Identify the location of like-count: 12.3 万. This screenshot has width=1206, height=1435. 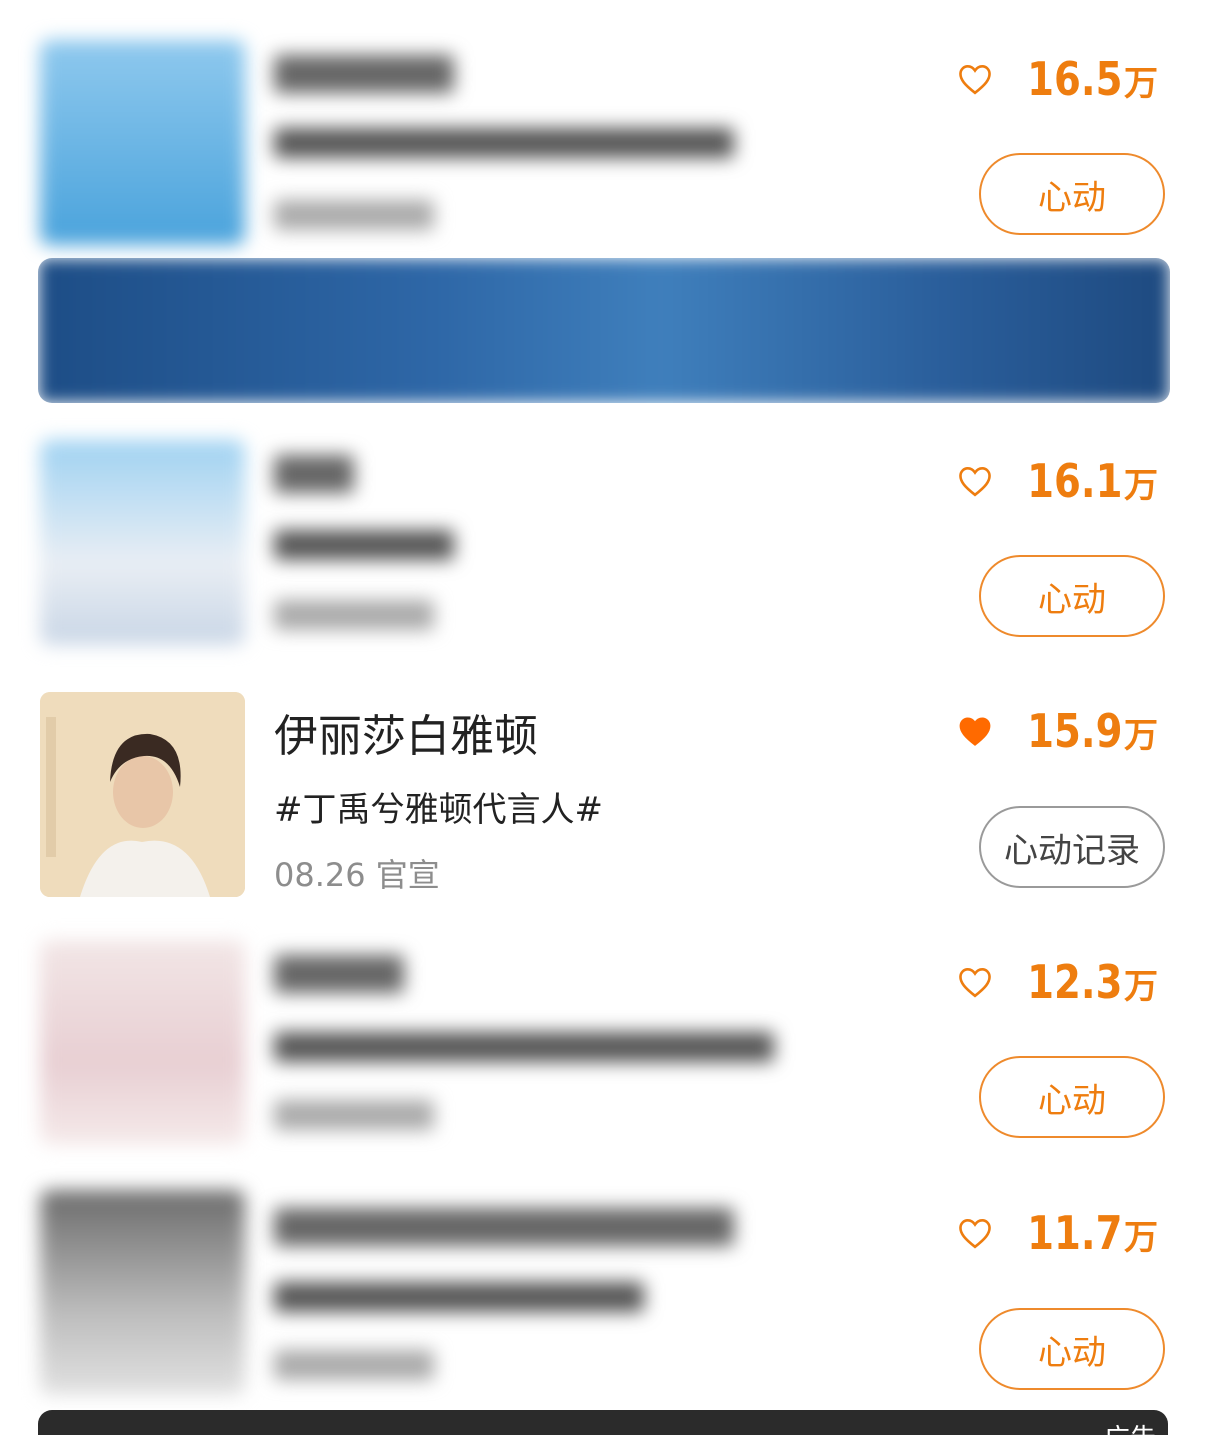
(1057, 982).